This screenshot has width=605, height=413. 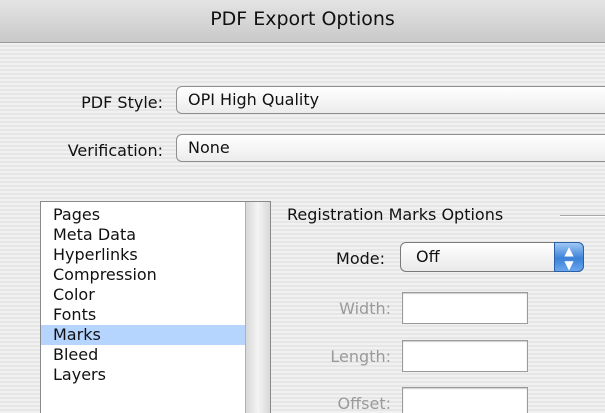 I want to click on length-field, so click(x=465, y=356).